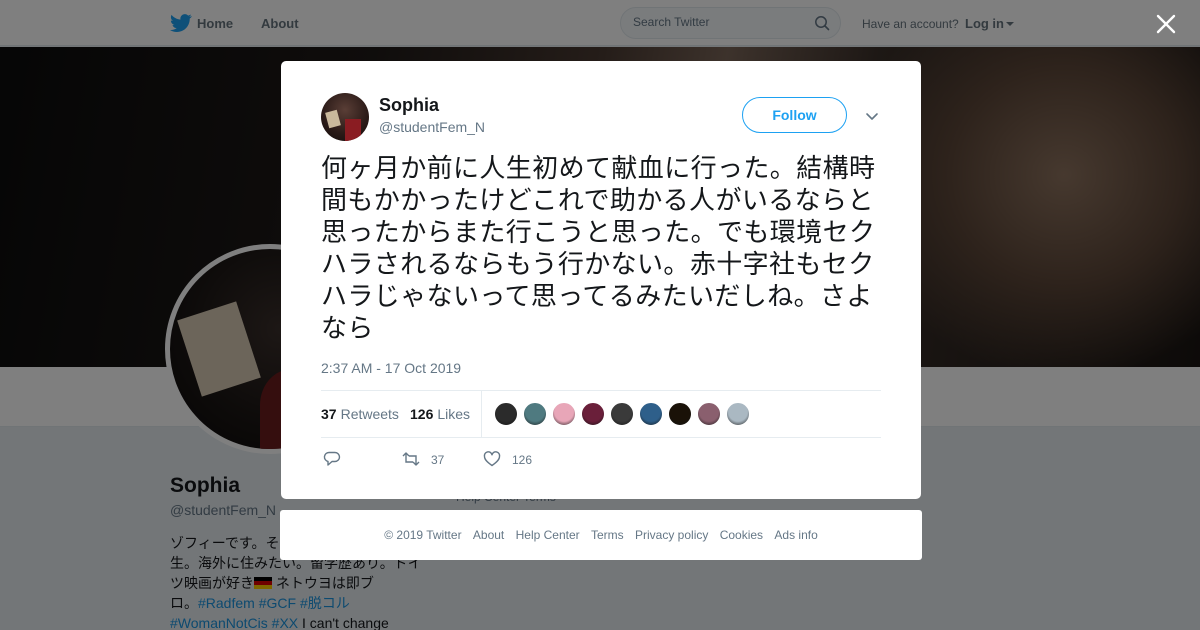 The height and width of the screenshot is (630, 1200). What do you see at coordinates (369, 414) in the screenshot?
I see `retweets-label: Retweets` at bounding box center [369, 414].